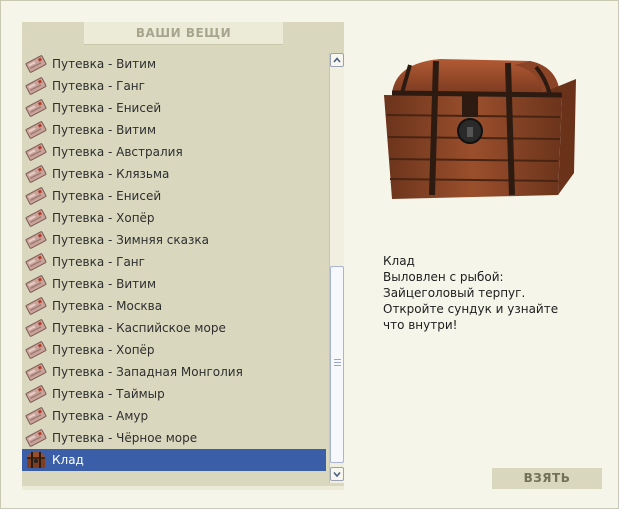 Image resolution: width=619 pixels, height=509 pixels. Describe the element at coordinates (139, 328) in the screenshot. I see `list-item-label: Путевка - Каспийское море` at that location.